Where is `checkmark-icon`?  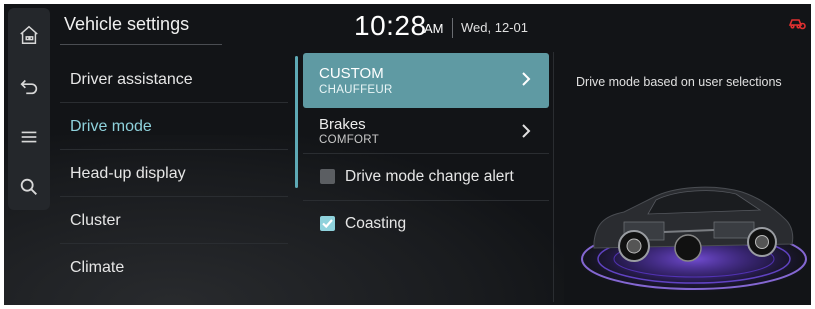
checkmark-icon is located at coordinates (327, 224).